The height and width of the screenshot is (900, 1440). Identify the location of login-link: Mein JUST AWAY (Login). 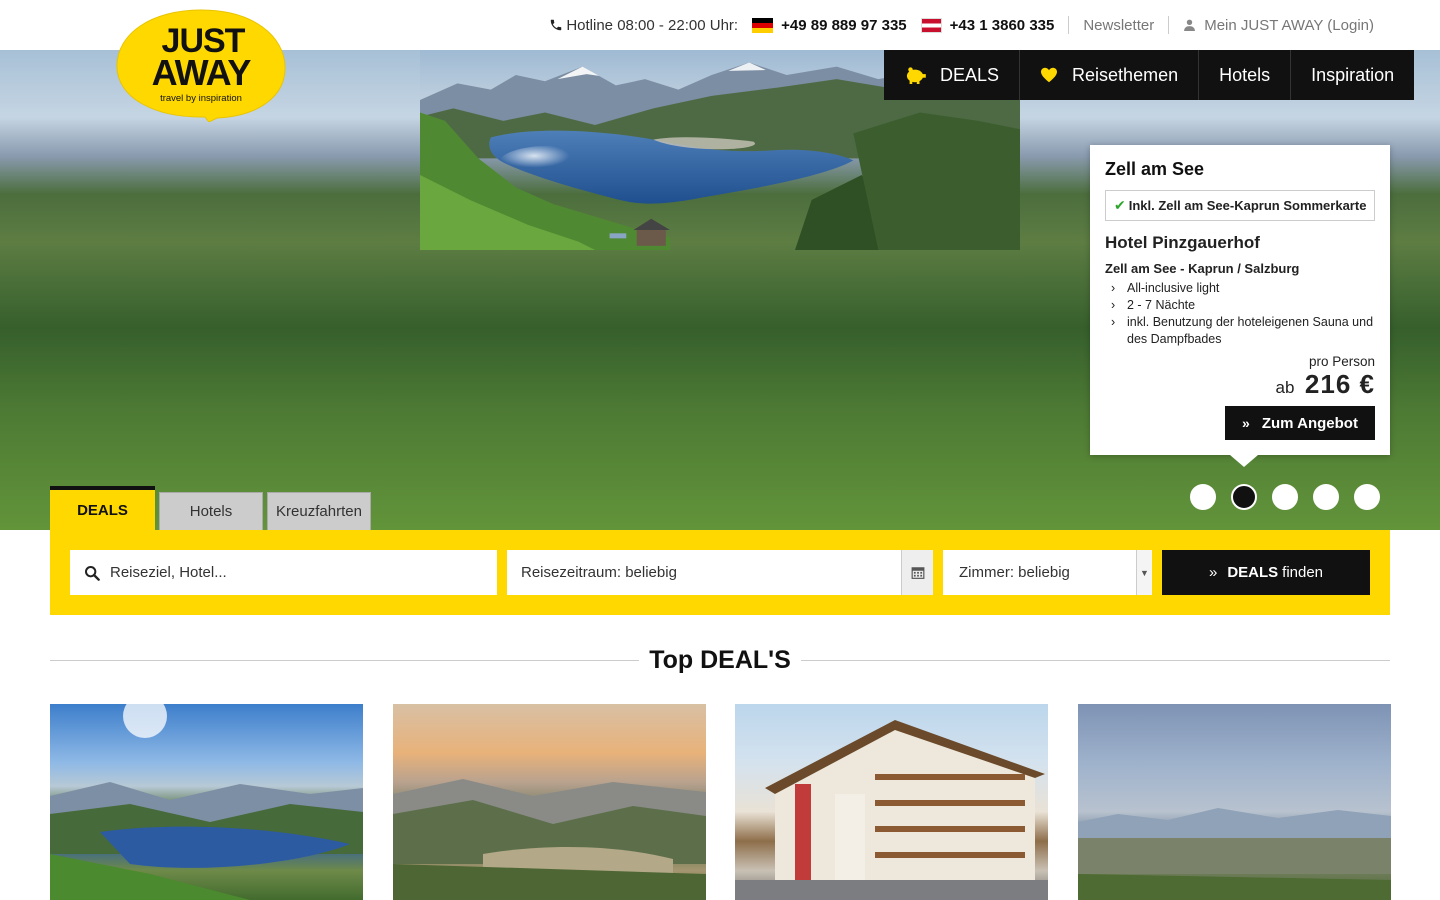
(1278, 25).